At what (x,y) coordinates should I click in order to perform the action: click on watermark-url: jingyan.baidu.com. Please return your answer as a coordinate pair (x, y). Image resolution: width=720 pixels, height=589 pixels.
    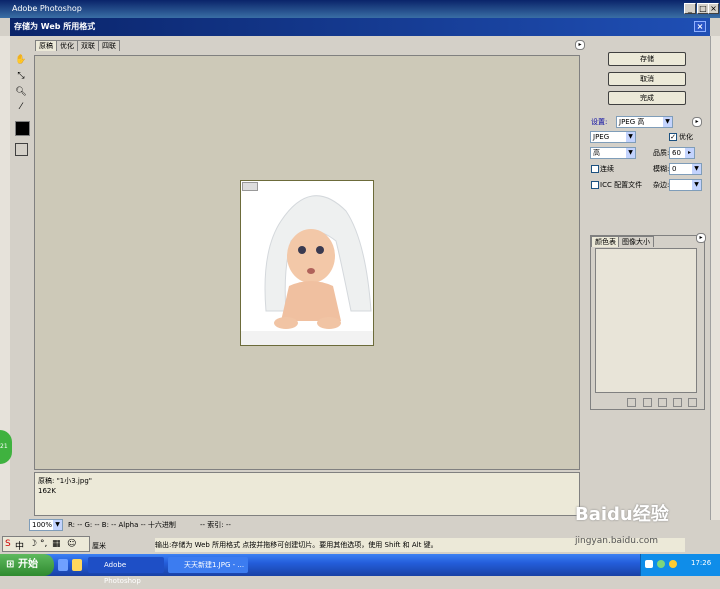
    Looking at the image, I should click on (617, 541).